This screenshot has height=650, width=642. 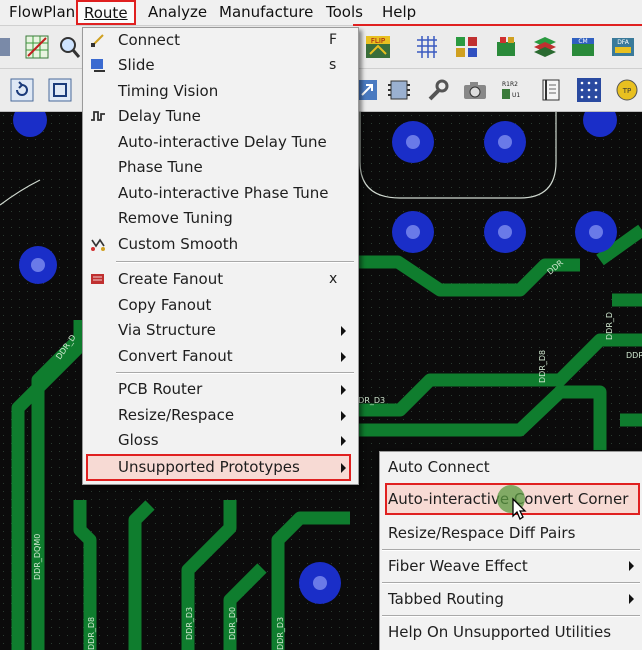 I want to click on menu-flowplan: FlowPlan, so click(x=42, y=12).